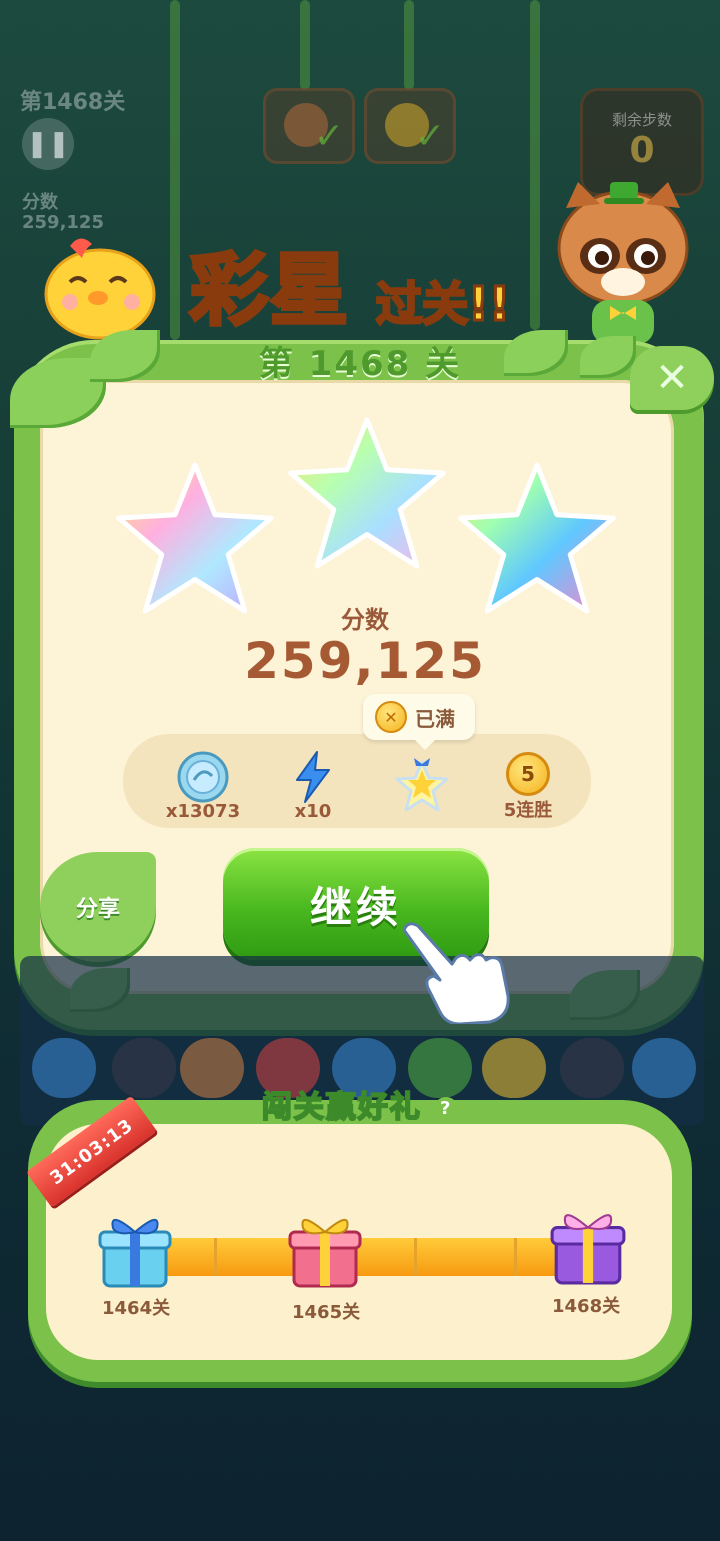 The width and height of the screenshot is (720, 1541). Describe the element at coordinates (410, 126) in the screenshot. I see `goal-chick: ✓` at that location.